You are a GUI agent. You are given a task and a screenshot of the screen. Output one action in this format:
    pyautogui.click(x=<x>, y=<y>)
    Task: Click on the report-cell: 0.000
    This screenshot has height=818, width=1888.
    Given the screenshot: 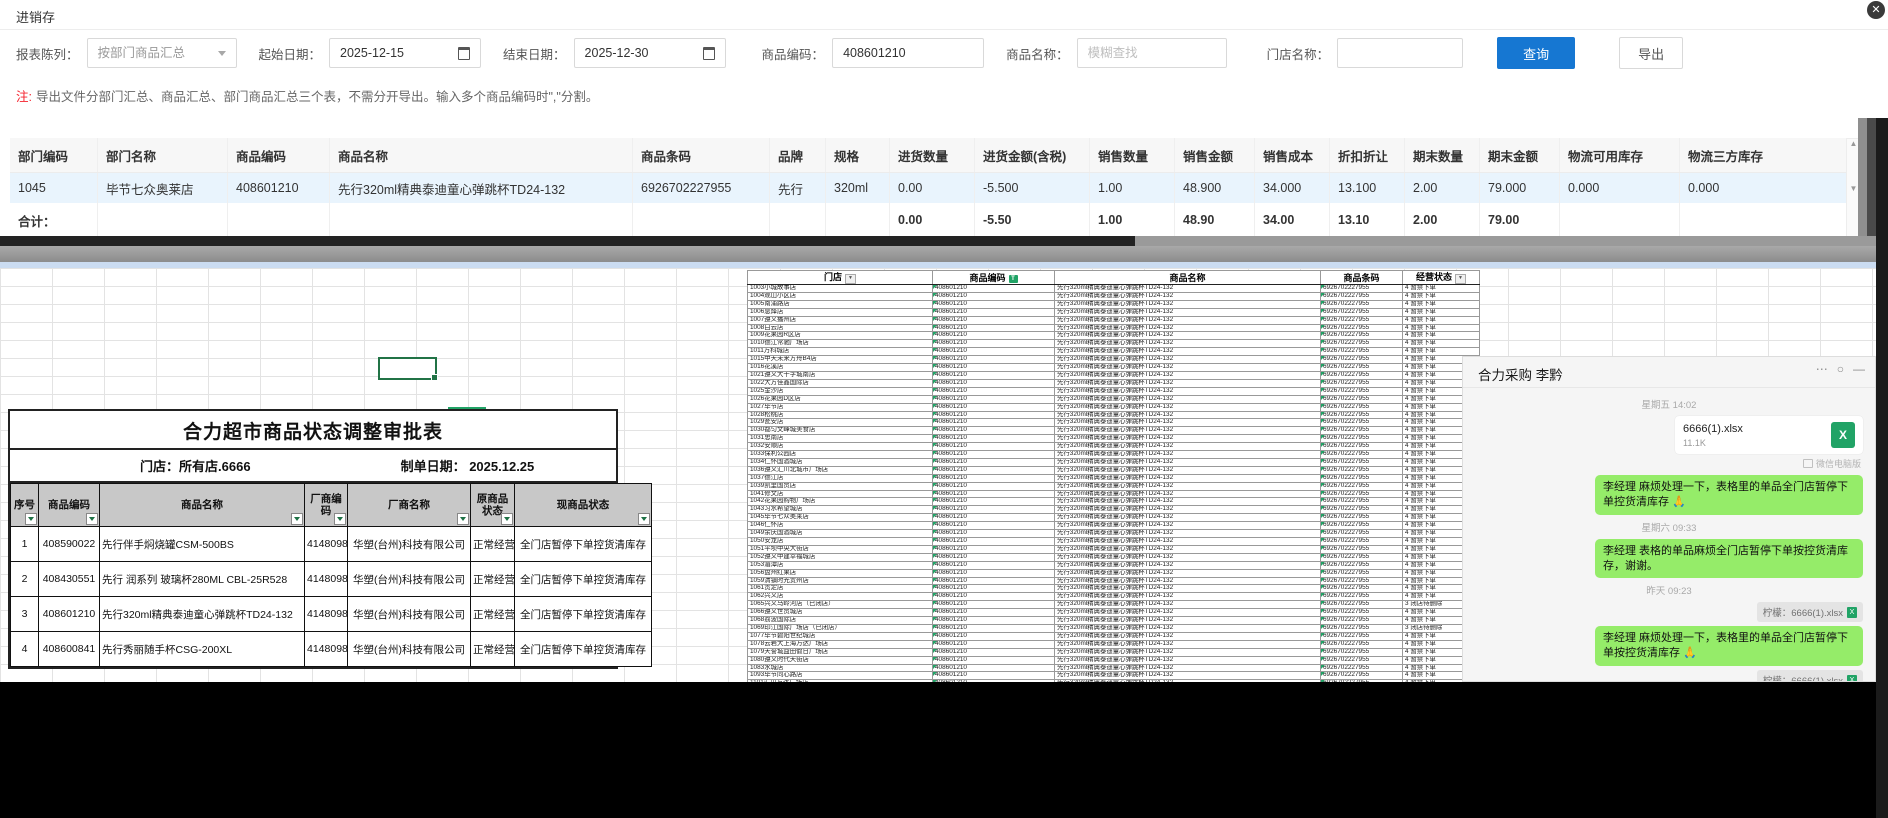 What is the action you would take?
    pyautogui.click(x=1764, y=187)
    